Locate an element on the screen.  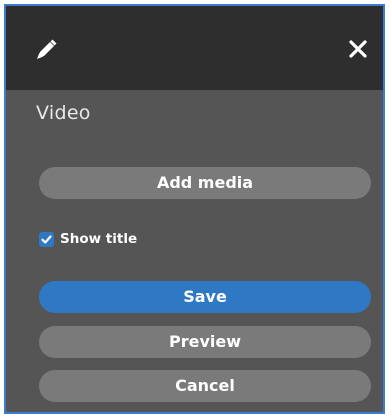
add-media-button: Add media is located at coordinates (205, 183).